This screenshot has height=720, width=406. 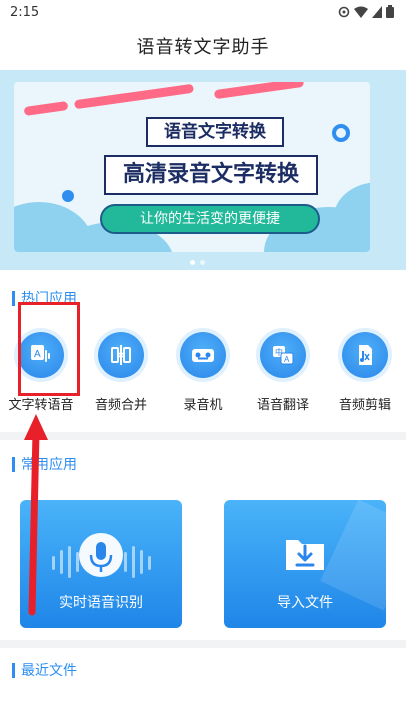 I want to click on recorder-icon, so click(x=203, y=355).